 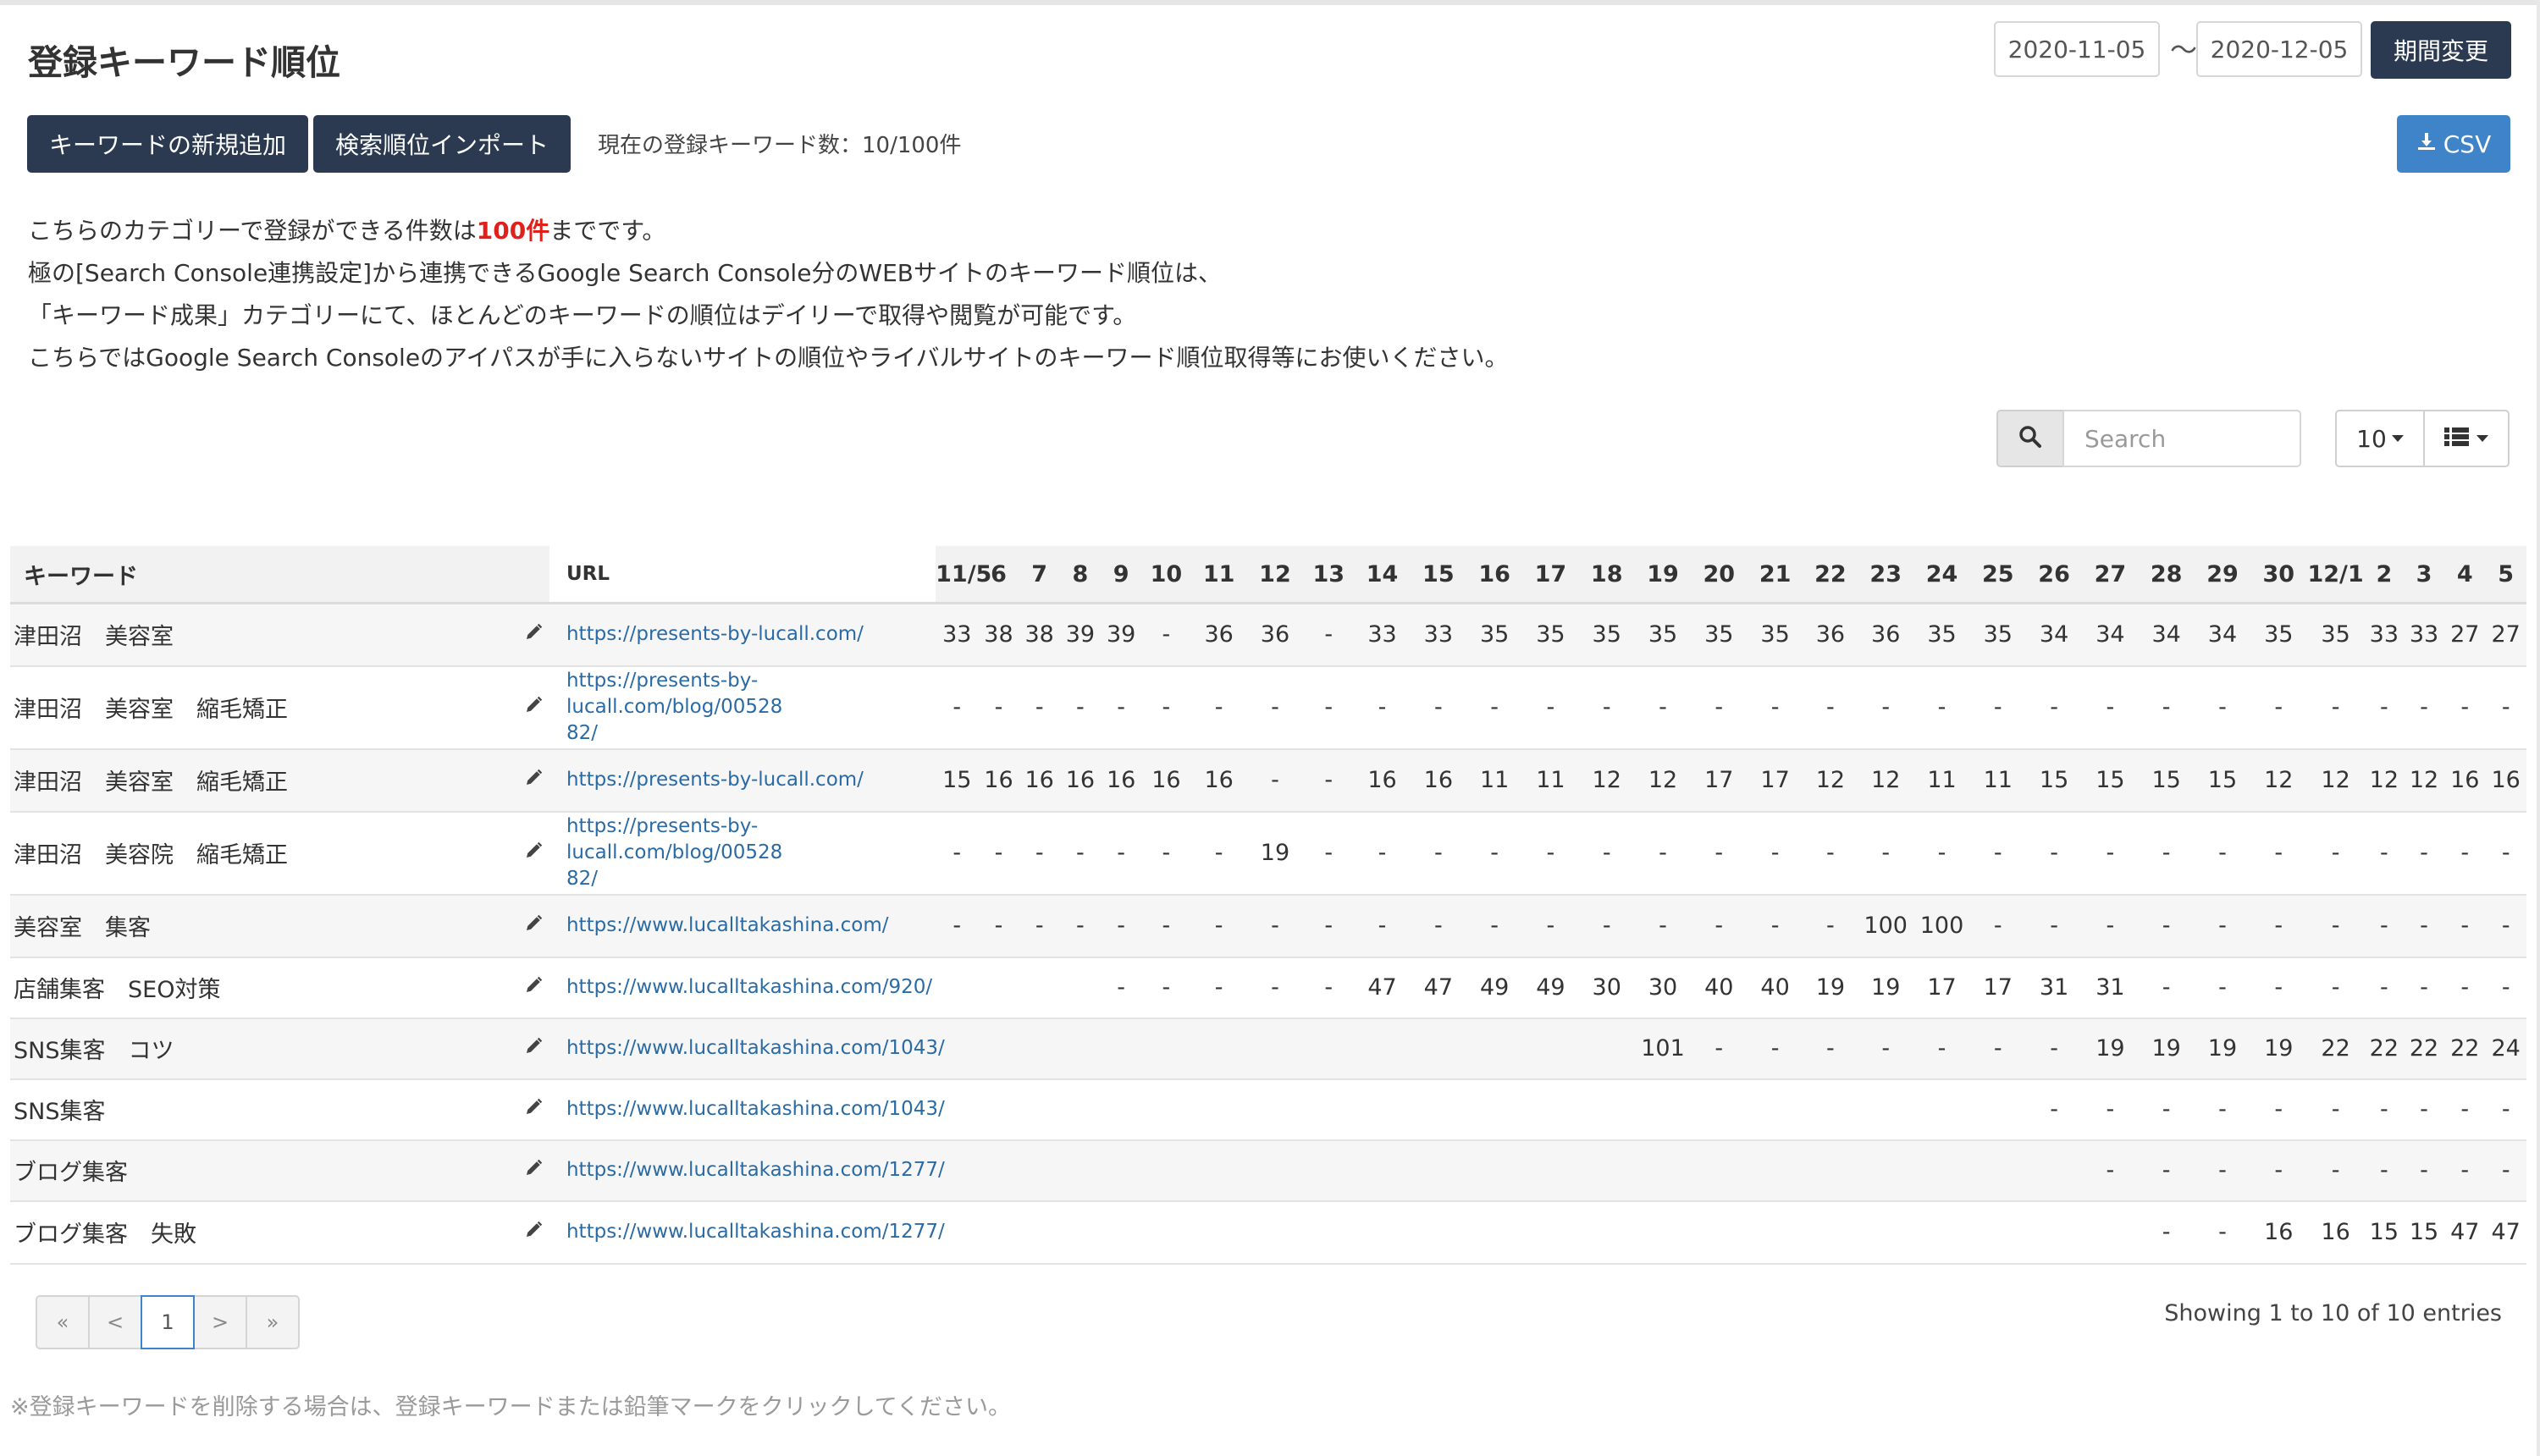 What do you see at coordinates (2279, 49) in the screenshot?
I see `date-to-input: 2020-12-05` at bounding box center [2279, 49].